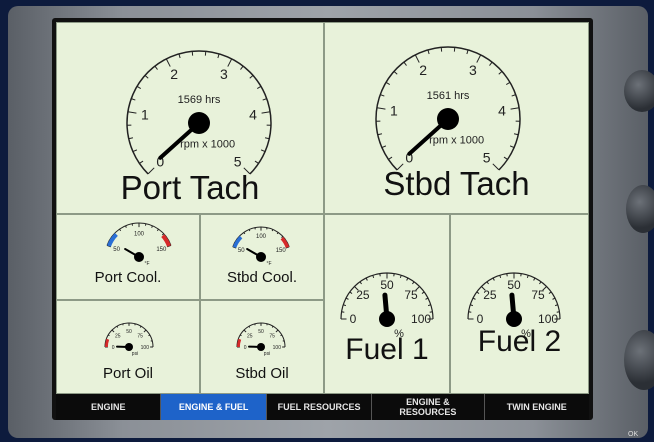 Image resolution: width=654 pixels, height=442 pixels. I want to click on hardware-controls, so click(632, 221).